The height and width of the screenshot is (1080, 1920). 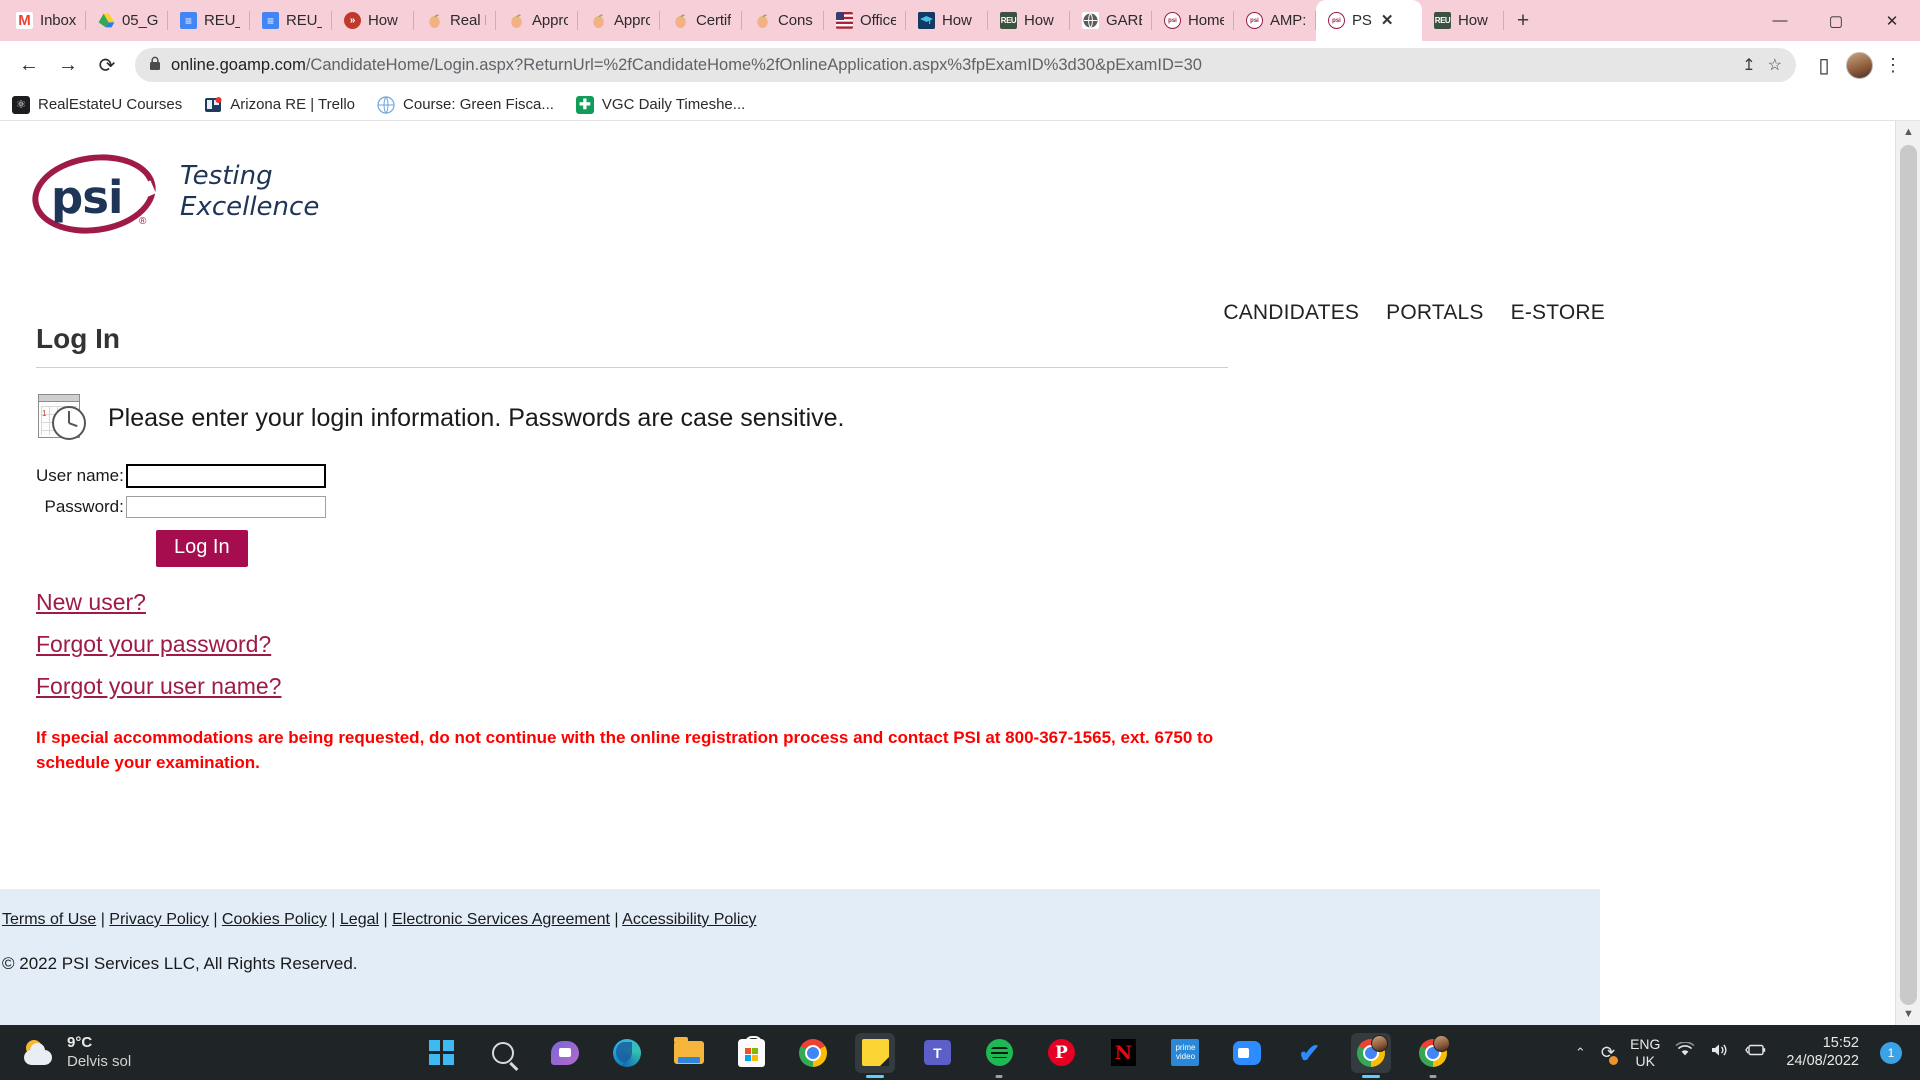 What do you see at coordinates (150, 1053) in the screenshot?
I see `weather-widget: 9°C Delvis sol` at bounding box center [150, 1053].